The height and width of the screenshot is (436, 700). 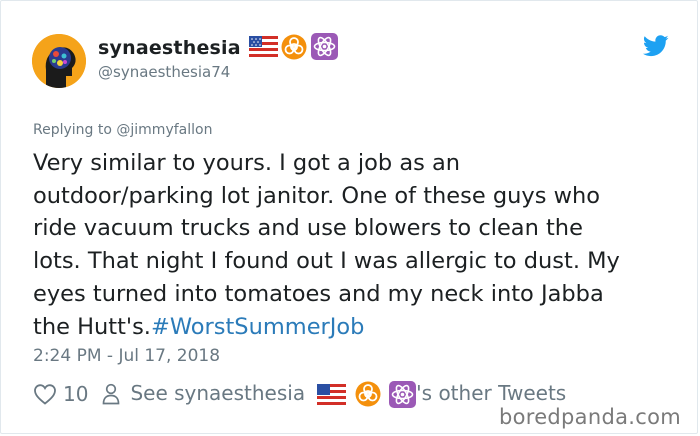 I want to click on tweet-last-line: the Hutt's.#WorstSummerJob, so click(x=358, y=327).